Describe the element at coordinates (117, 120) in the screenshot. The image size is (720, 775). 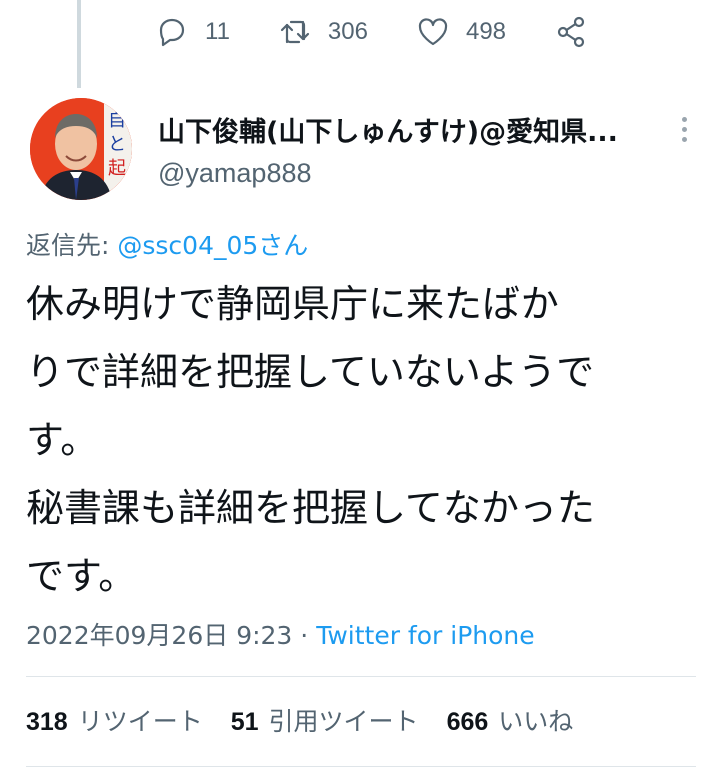
I see `svg-text: 自` at that location.